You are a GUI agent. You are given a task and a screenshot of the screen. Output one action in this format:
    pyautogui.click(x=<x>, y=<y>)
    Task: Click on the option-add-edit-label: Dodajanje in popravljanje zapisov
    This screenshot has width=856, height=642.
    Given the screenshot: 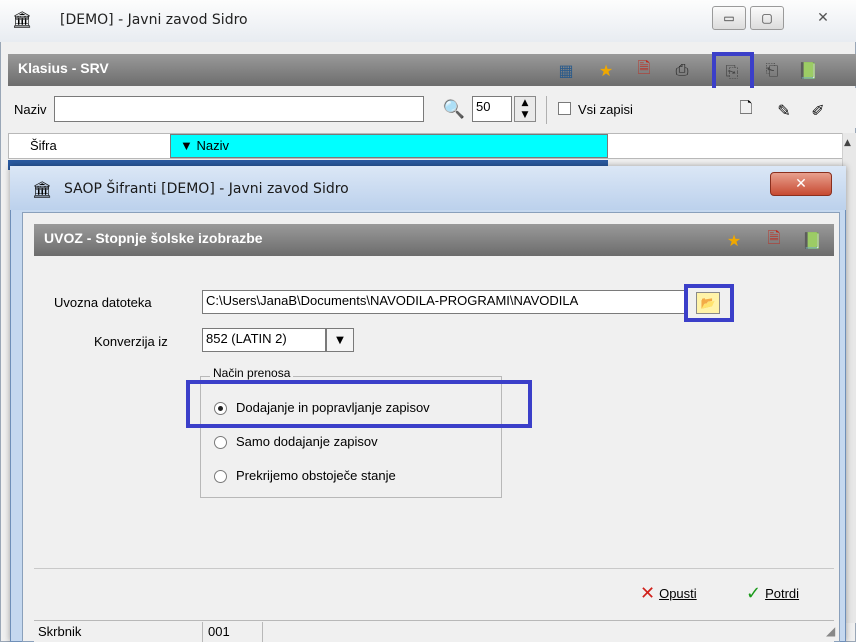 What is the action you would take?
    pyautogui.click(x=333, y=407)
    